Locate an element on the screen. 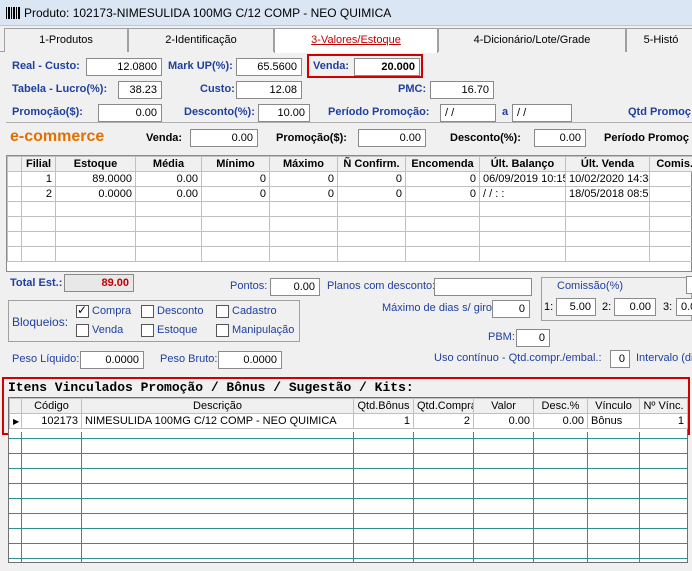 The width and height of the screenshot is (692, 571). comissao-label: Comissão(%) is located at coordinates (590, 286).